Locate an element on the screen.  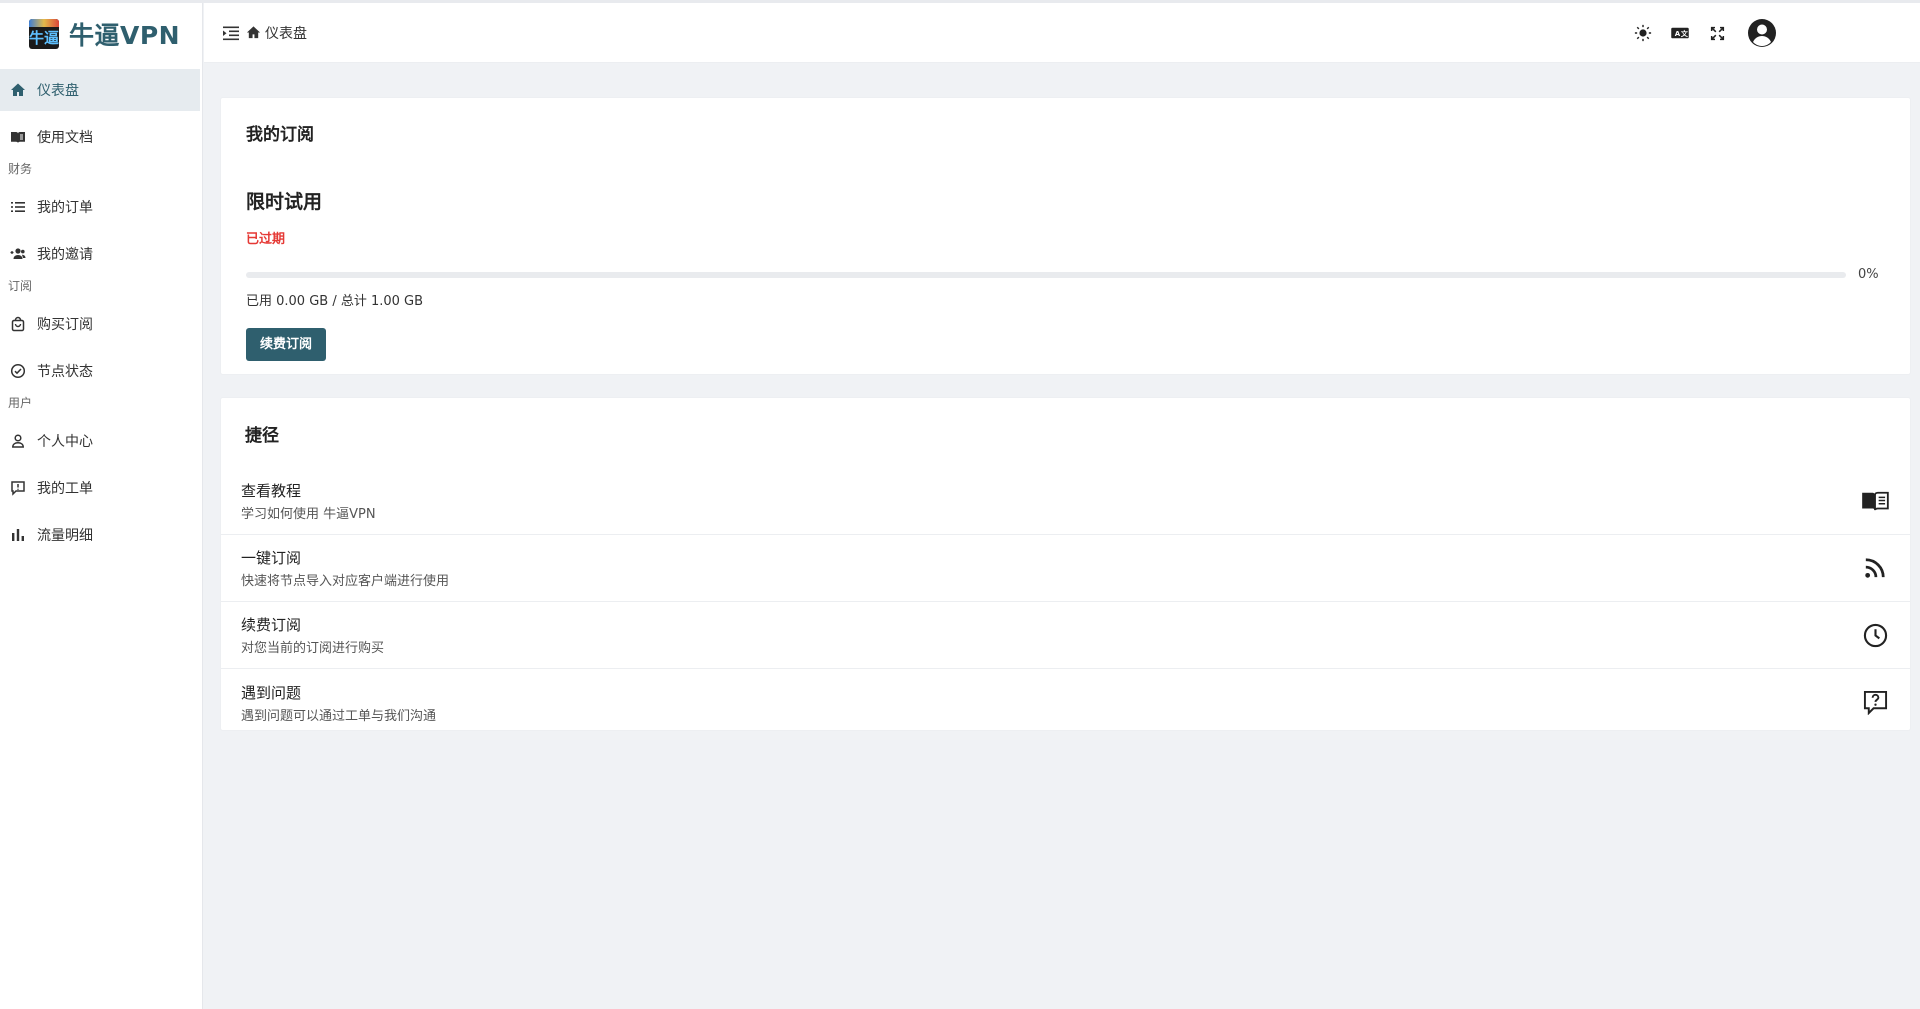
sidebar-item-orders: 我的订单 is located at coordinates (101, 207).